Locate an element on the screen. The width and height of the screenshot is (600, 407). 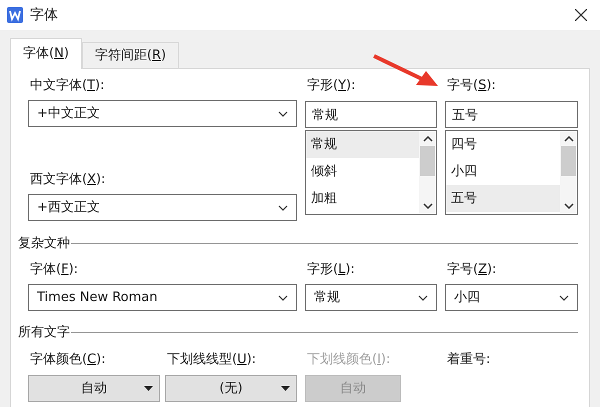
window-title: 字体 is located at coordinates (44, 15).